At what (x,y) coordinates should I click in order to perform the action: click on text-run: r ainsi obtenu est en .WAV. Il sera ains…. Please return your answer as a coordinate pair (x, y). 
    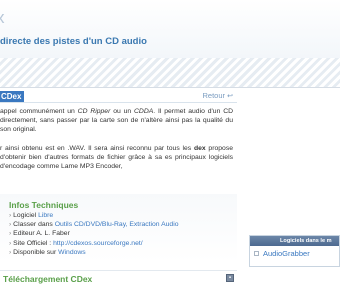
    Looking at the image, I should click on (97, 148).